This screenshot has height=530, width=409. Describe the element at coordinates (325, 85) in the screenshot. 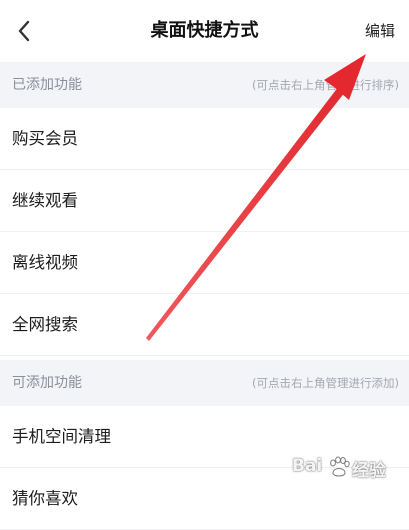

I see `added-section-hint: (可点击右上角管理进行排序)` at that location.